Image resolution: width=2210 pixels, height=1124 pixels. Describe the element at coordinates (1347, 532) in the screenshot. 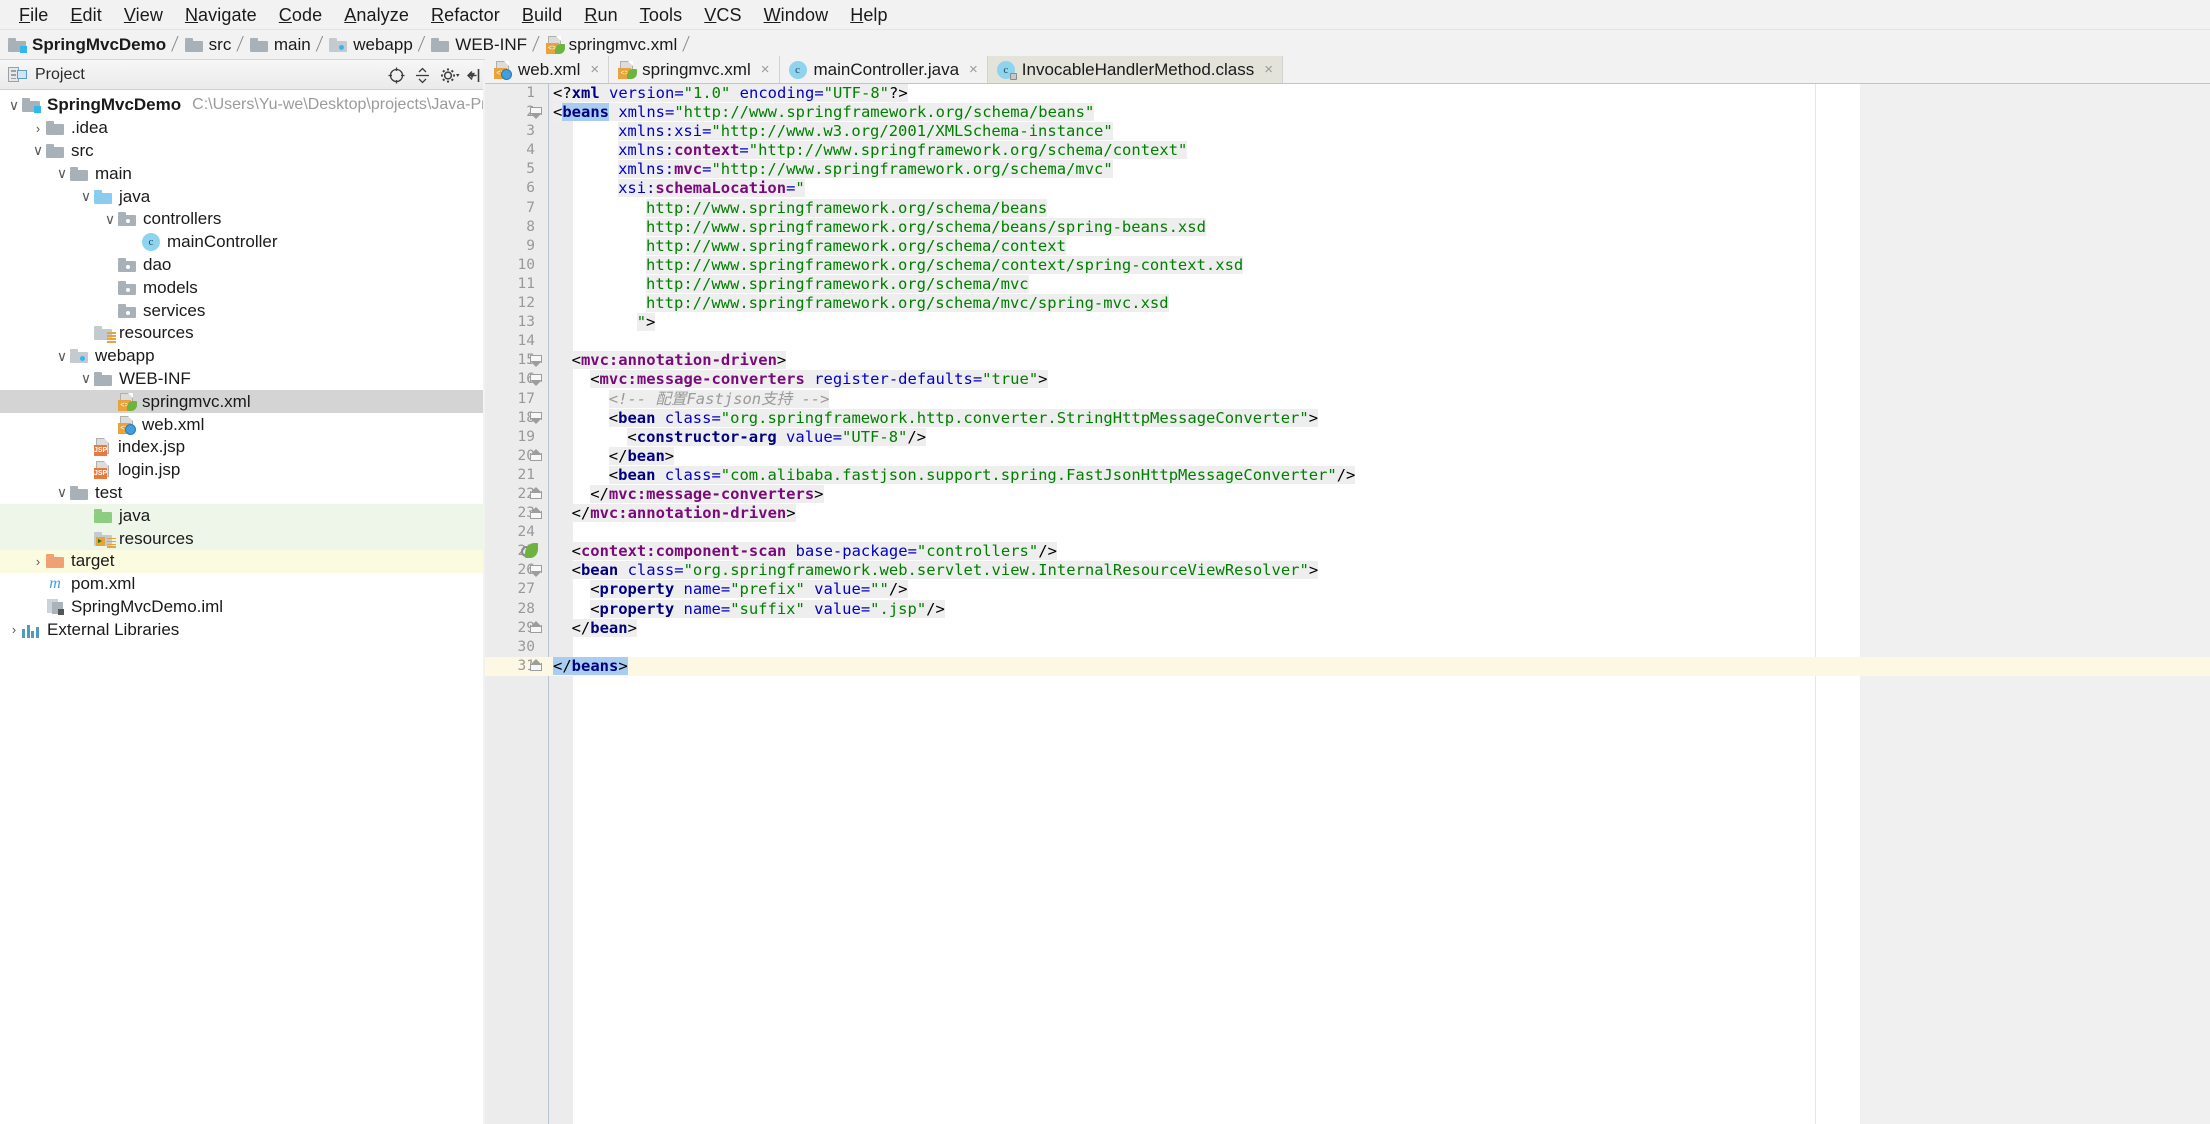

I see `code-line: 24` at that location.